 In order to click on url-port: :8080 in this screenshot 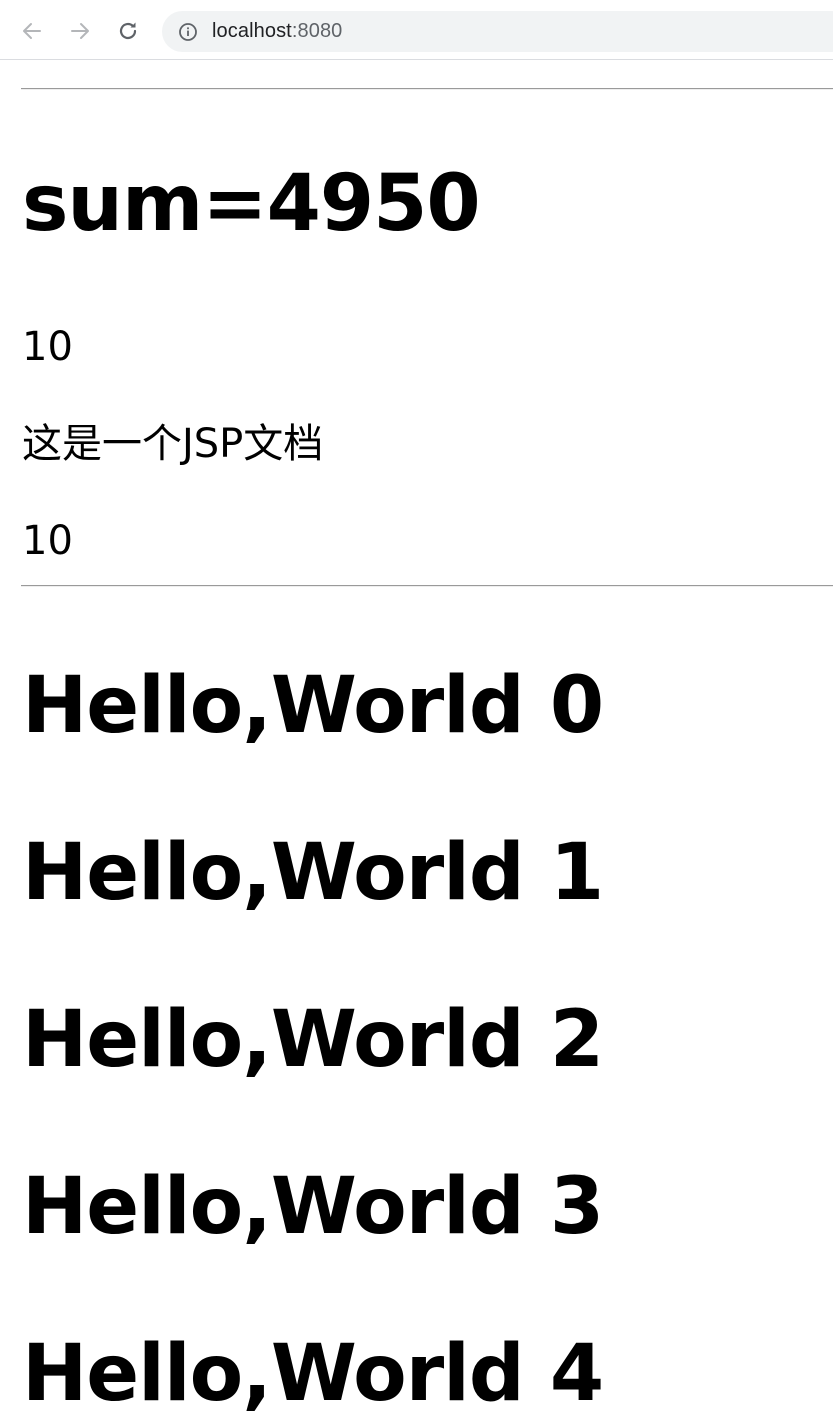, I will do `click(317, 31)`.